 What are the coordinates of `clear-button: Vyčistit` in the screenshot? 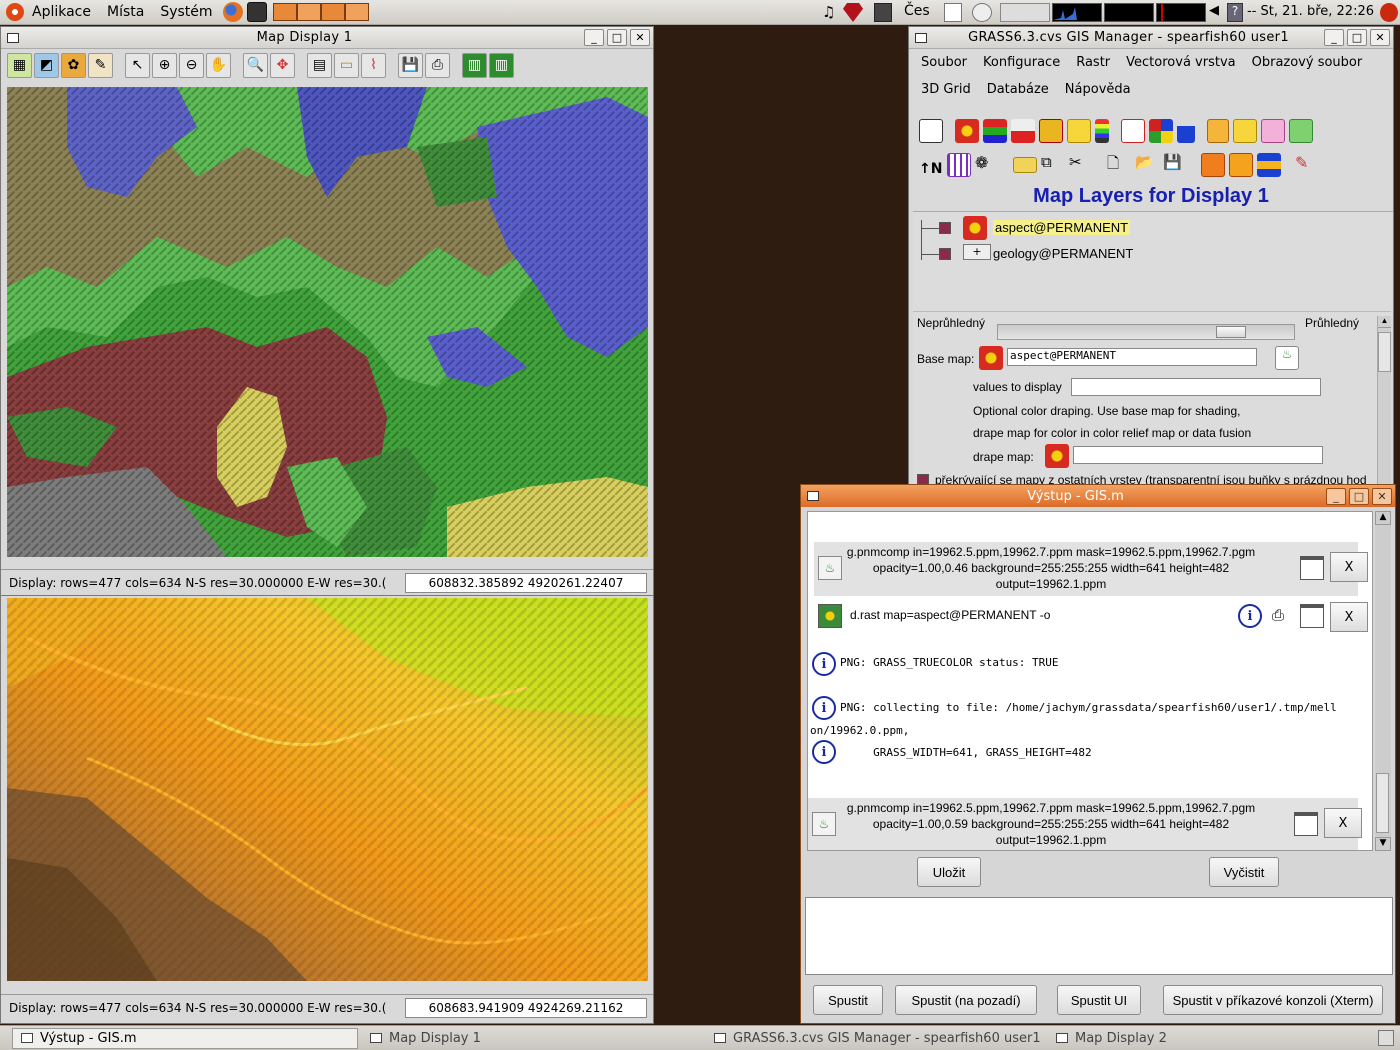 It's located at (1244, 872).